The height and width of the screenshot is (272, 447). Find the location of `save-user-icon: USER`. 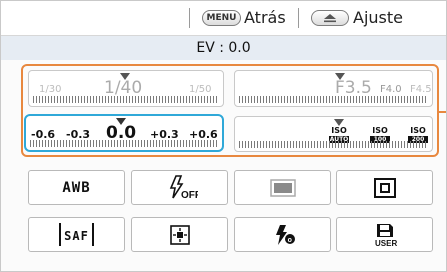

save-user-icon: USER is located at coordinates (386, 235).